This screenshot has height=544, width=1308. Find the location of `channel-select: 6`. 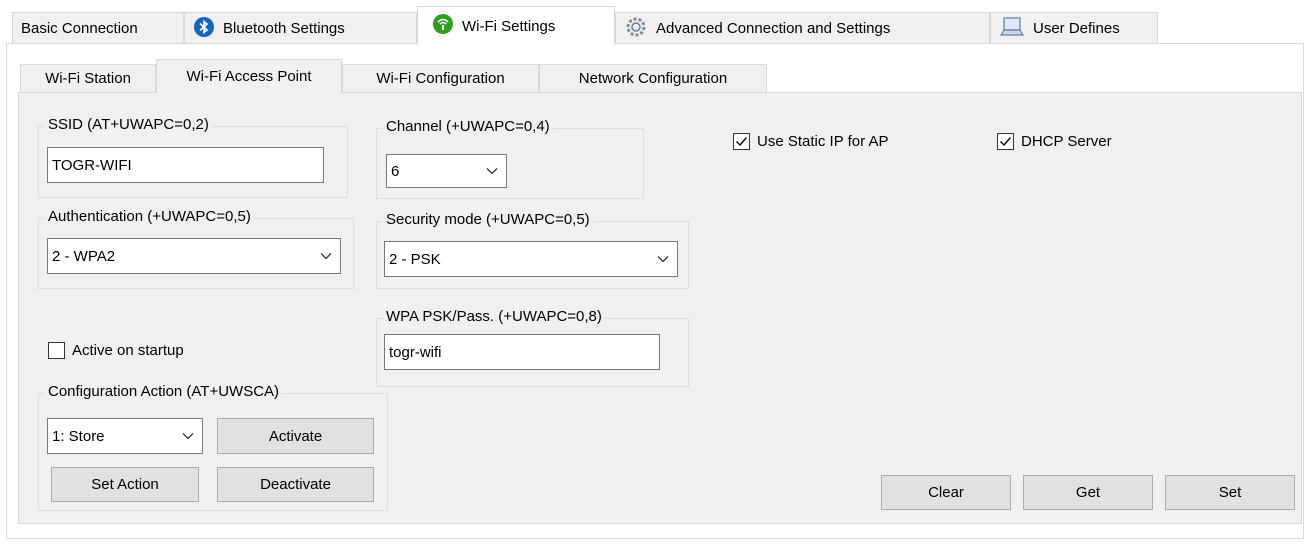

channel-select: 6 is located at coordinates (446, 171).